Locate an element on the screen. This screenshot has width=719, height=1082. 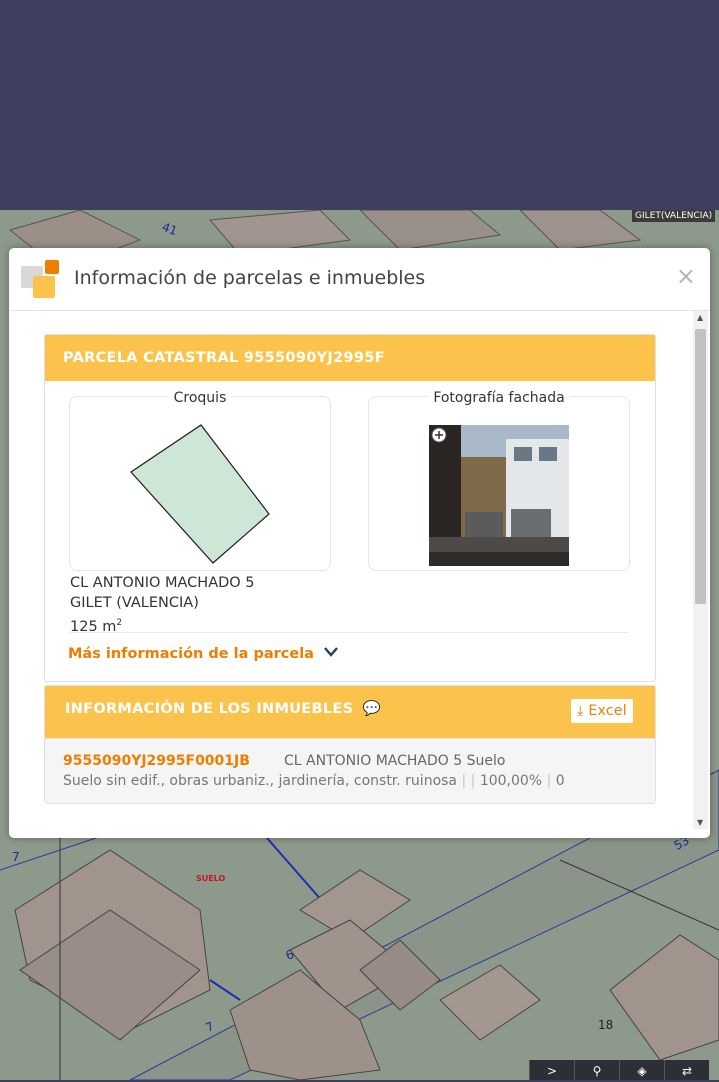
inmuebles-header: INFORMACIÓN DE LOS INMUEBLES 💬 ⤓ Excel is located at coordinates (350, 712).